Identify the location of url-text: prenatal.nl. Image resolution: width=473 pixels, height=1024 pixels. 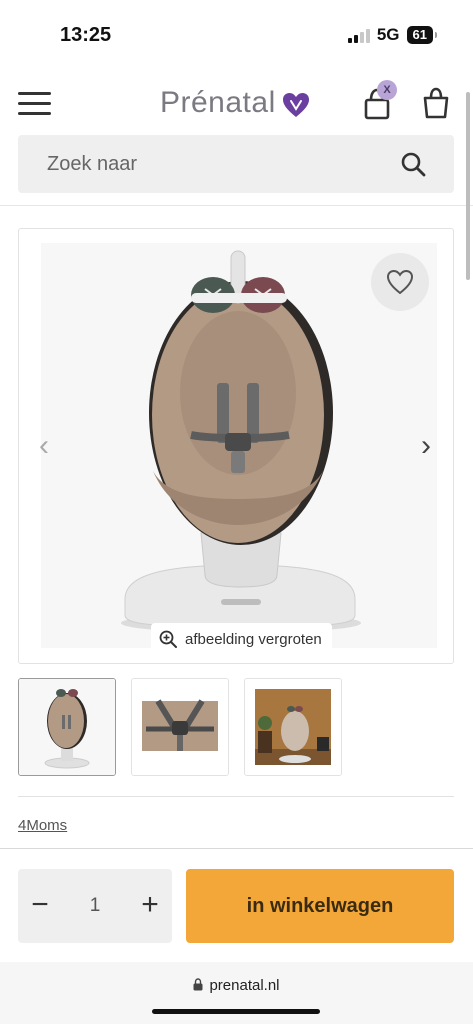
(244, 985).